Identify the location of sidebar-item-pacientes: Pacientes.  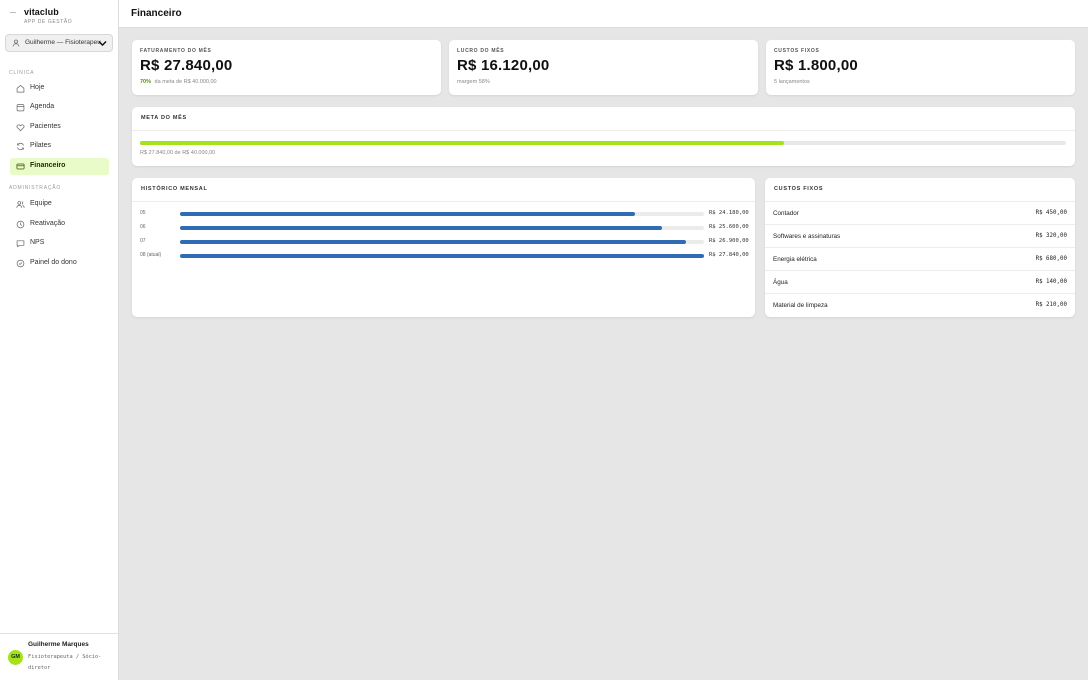
(59, 127).